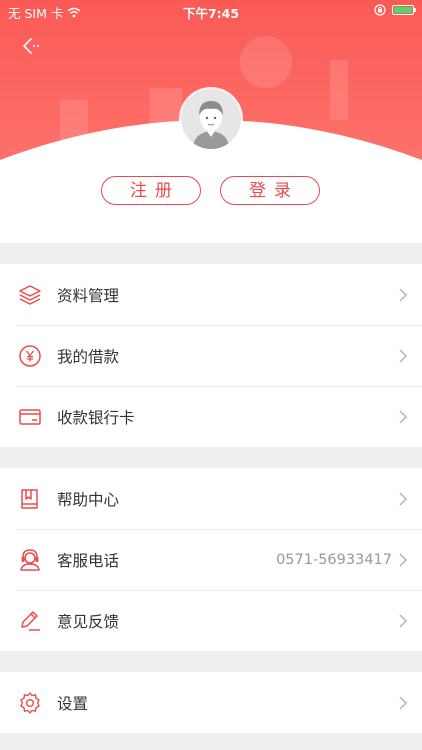 This screenshot has height=750, width=422. What do you see at coordinates (211, 416) in the screenshot?
I see `menu-item-bank-card: 收款银行卡` at bounding box center [211, 416].